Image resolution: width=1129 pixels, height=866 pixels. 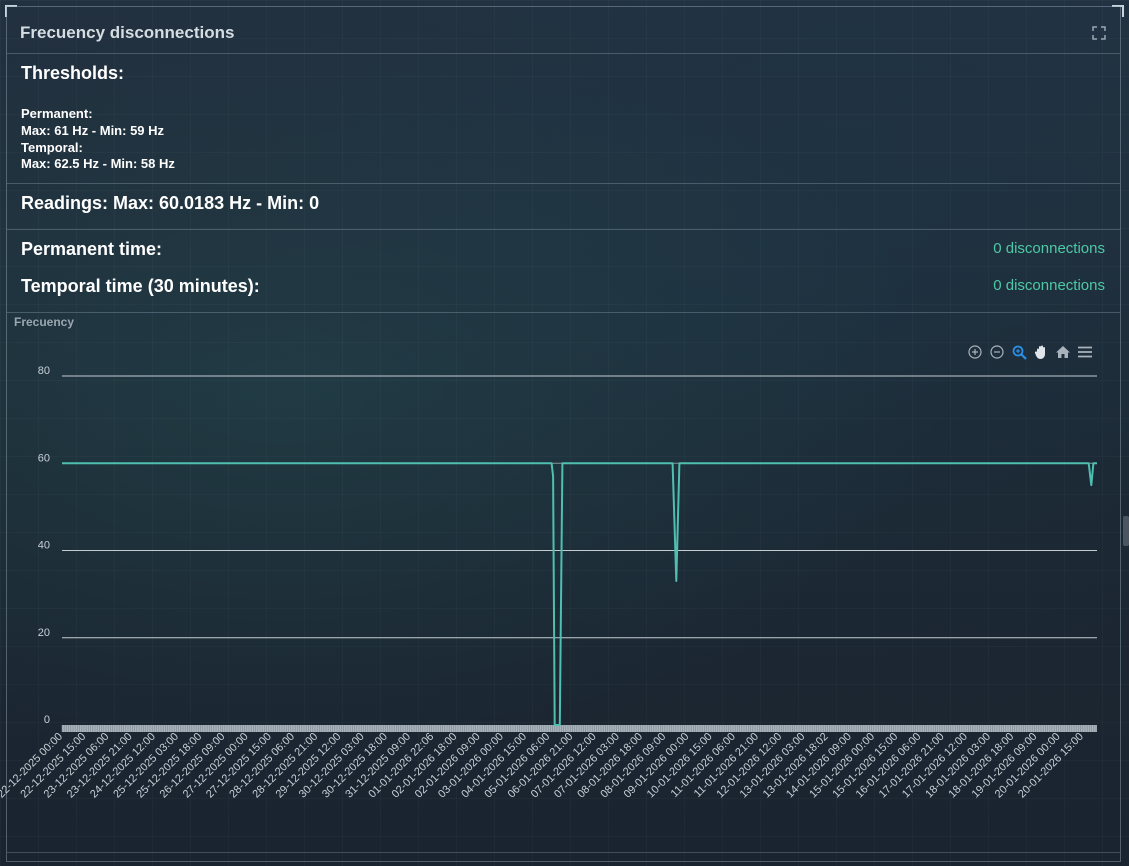 What do you see at coordinates (47, 720) in the screenshot?
I see `y-tick-label: 0` at bounding box center [47, 720].